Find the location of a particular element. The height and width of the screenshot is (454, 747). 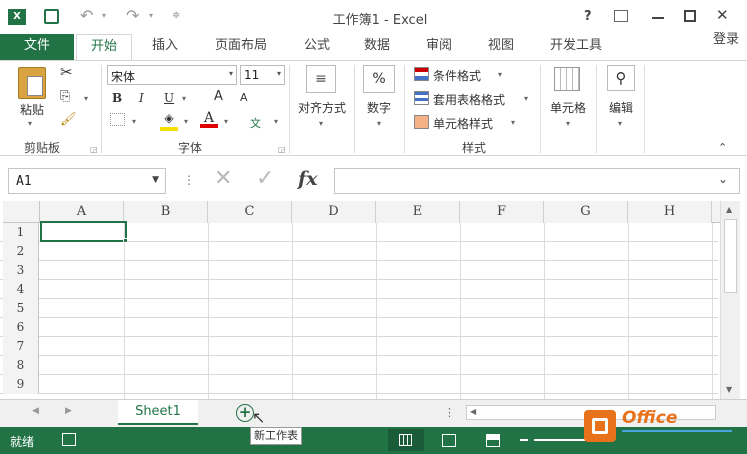

clipboard-launcher-icon: ◲ is located at coordinates (94, 149).